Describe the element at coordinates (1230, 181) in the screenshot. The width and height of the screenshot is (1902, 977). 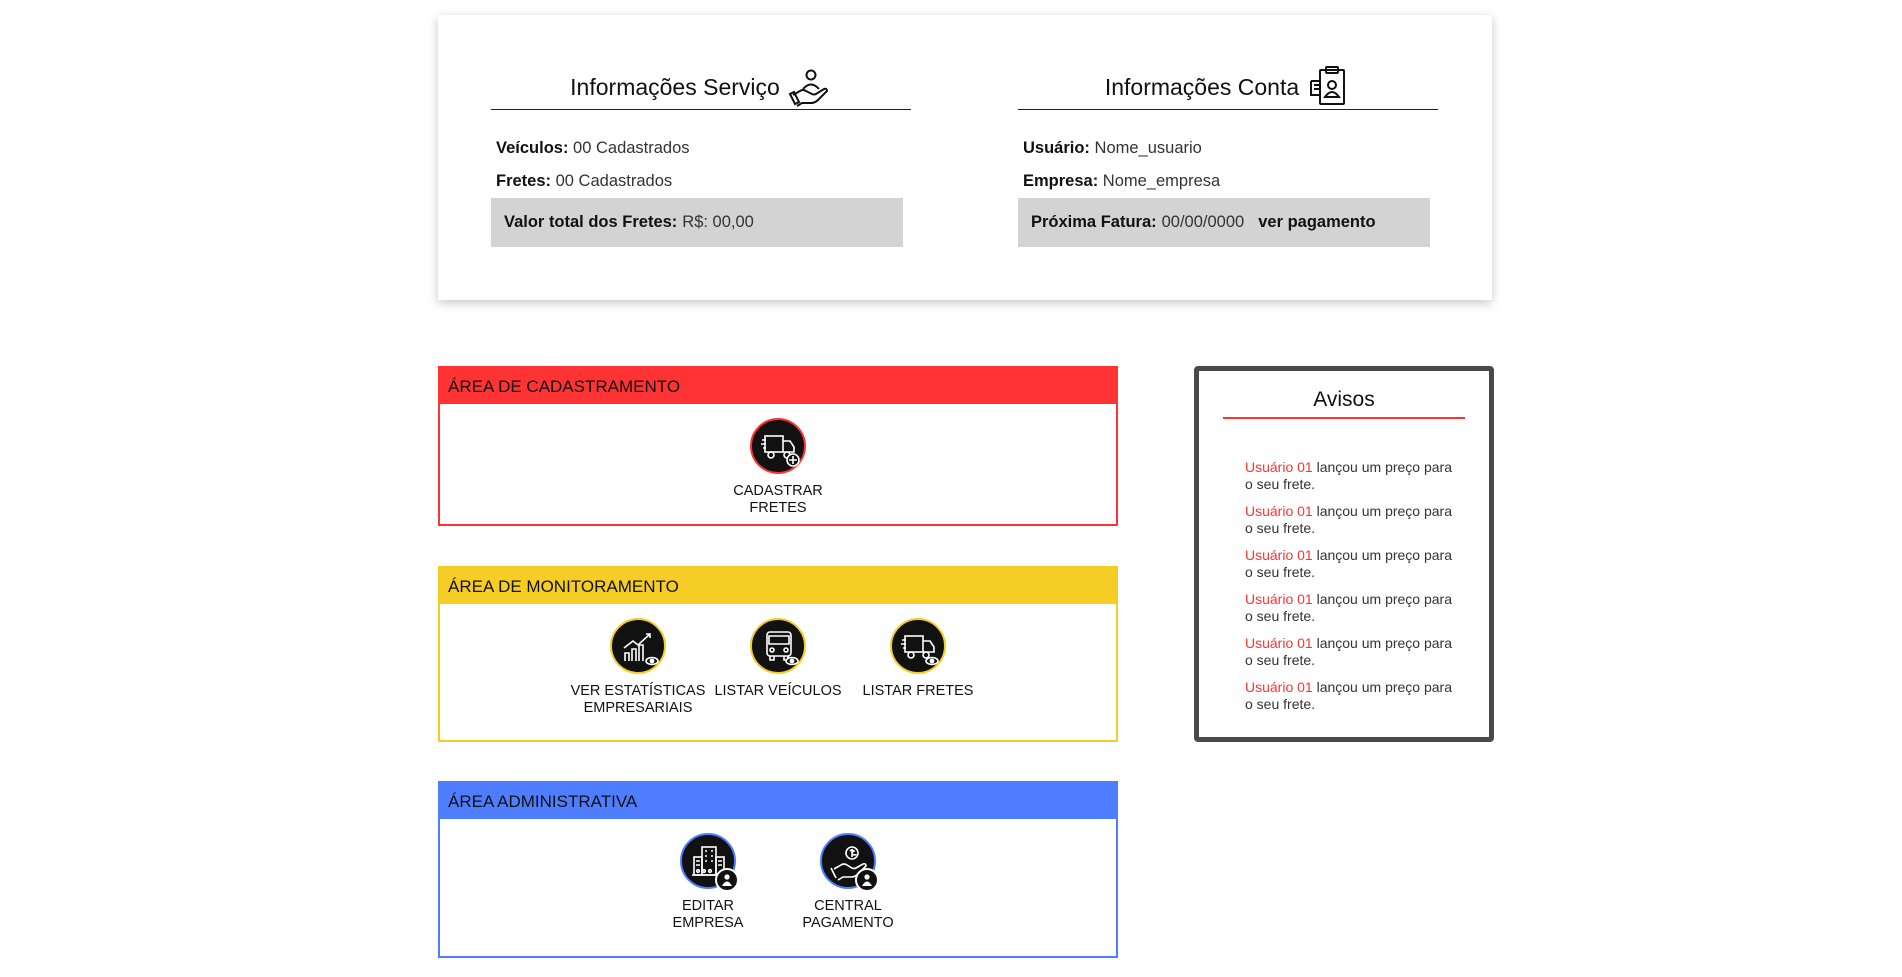
I see `empresa-line: Empresa: Nome_empresa` at that location.